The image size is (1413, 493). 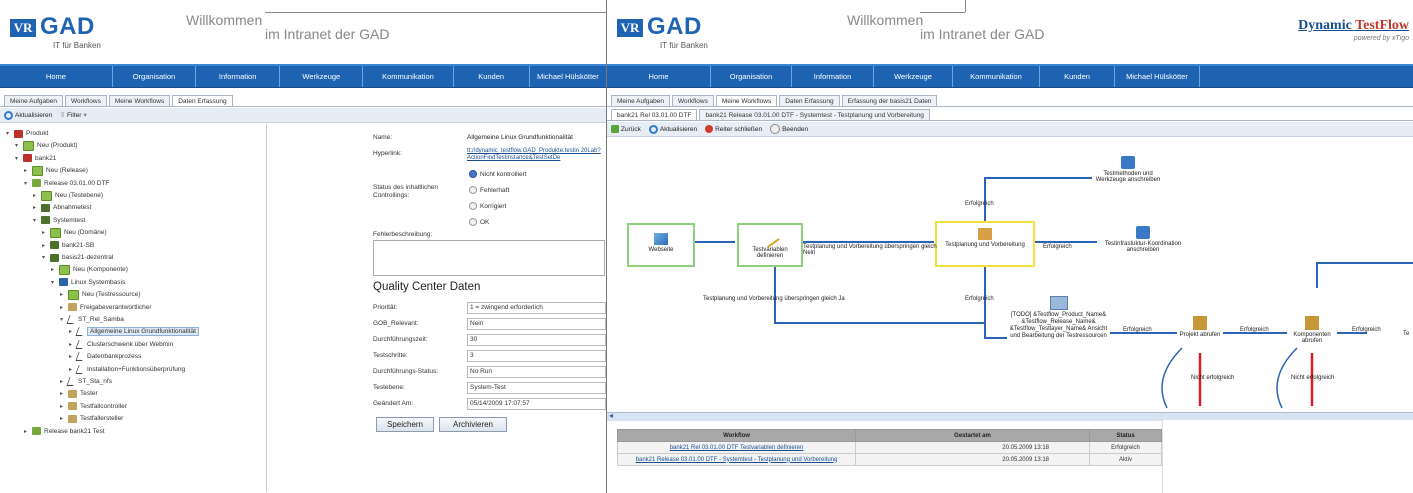 What do you see at coordinates (789, 129) in the screenshot?
I see `end-button: Beenden` at bounding box center [789, 129].